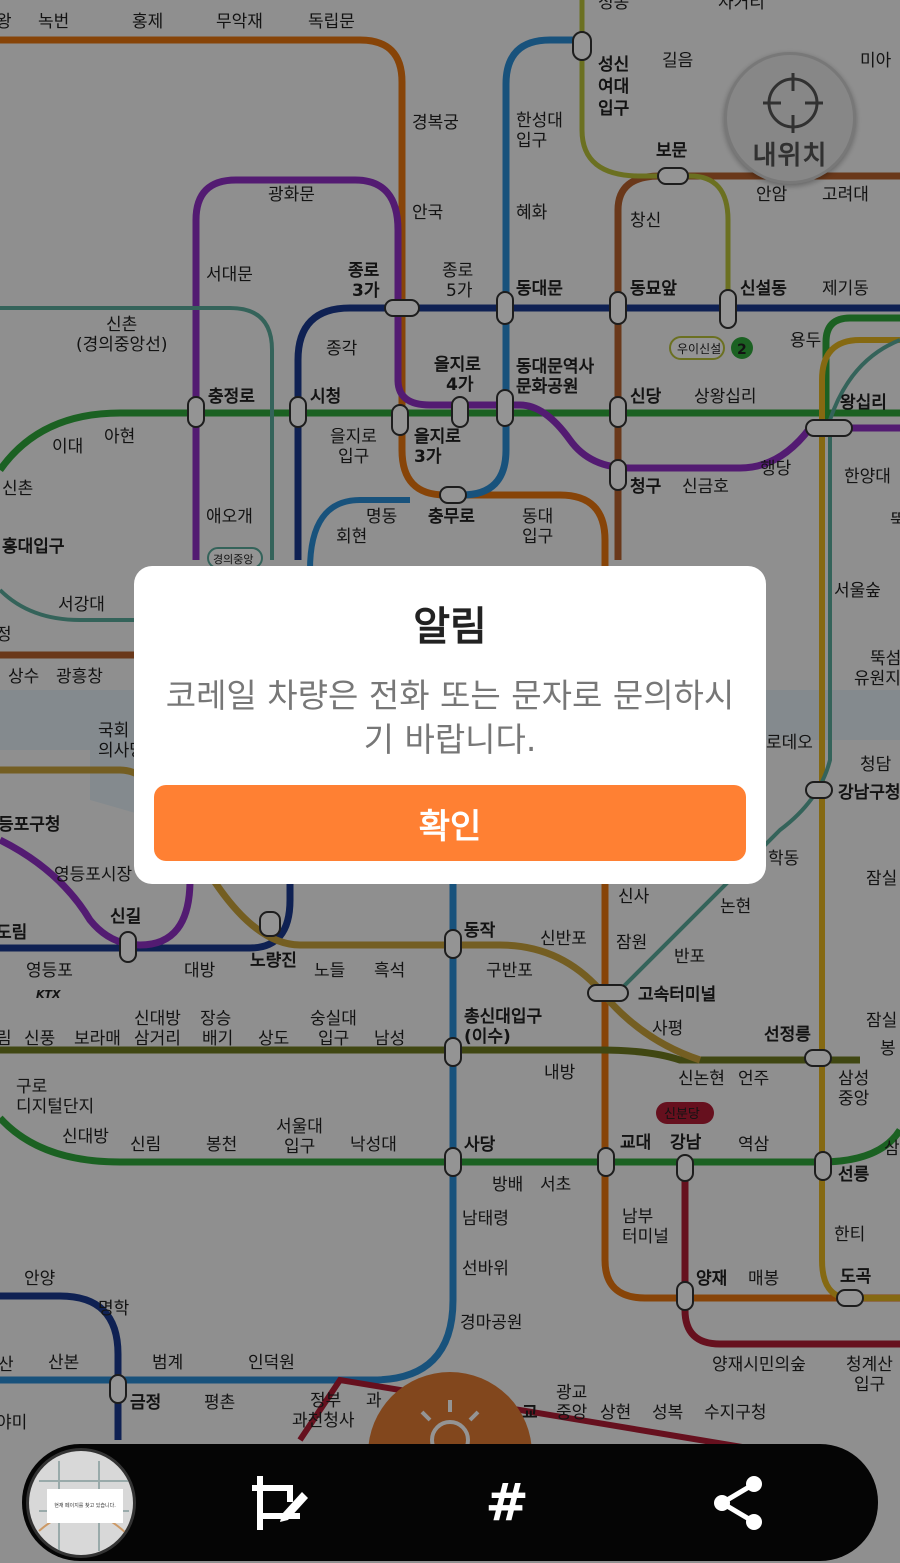 The height and width of the screenshot is (1563, 900). What do you see at coordinates (389, 971) in the screenshot?
I see `station-label: 흑석` at bounding box center [389, 971].